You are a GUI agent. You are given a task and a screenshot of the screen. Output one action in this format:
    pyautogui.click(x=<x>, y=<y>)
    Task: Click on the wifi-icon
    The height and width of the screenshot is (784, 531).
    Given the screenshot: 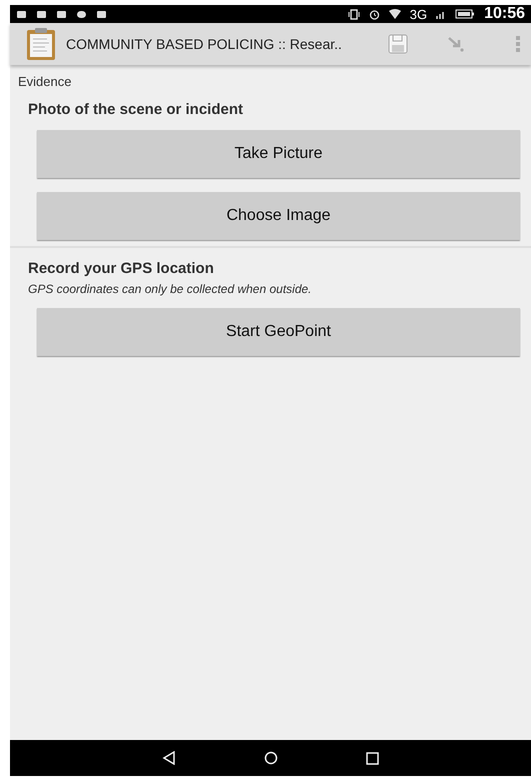 What is the action you would take?
    pyautogui.click(x=394, y=14)
    